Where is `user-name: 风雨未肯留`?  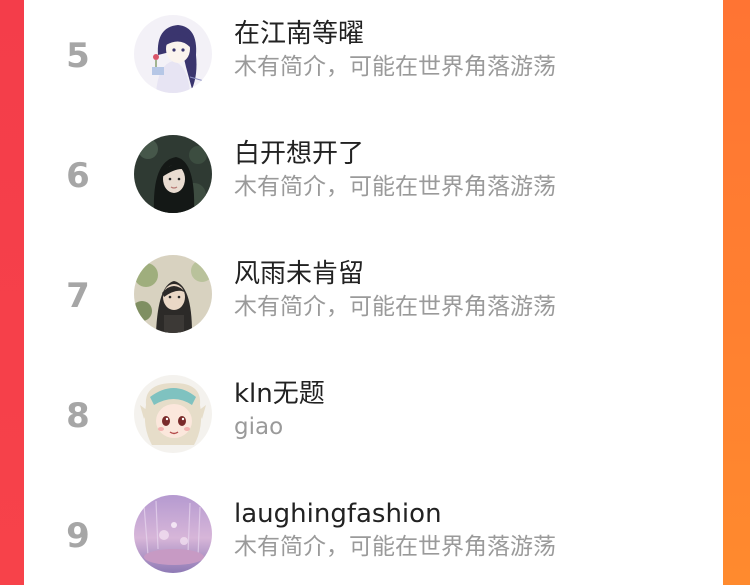 user-name: 风雨未肯留 is located at coordinates (299, 274).